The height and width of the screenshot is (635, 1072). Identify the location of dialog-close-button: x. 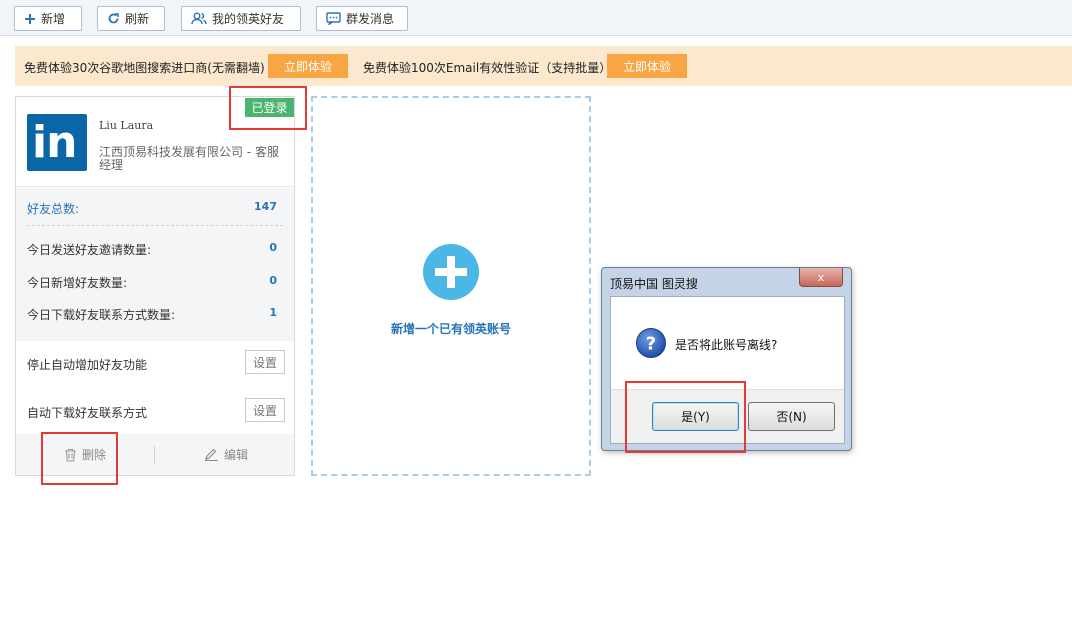
(821, 277).